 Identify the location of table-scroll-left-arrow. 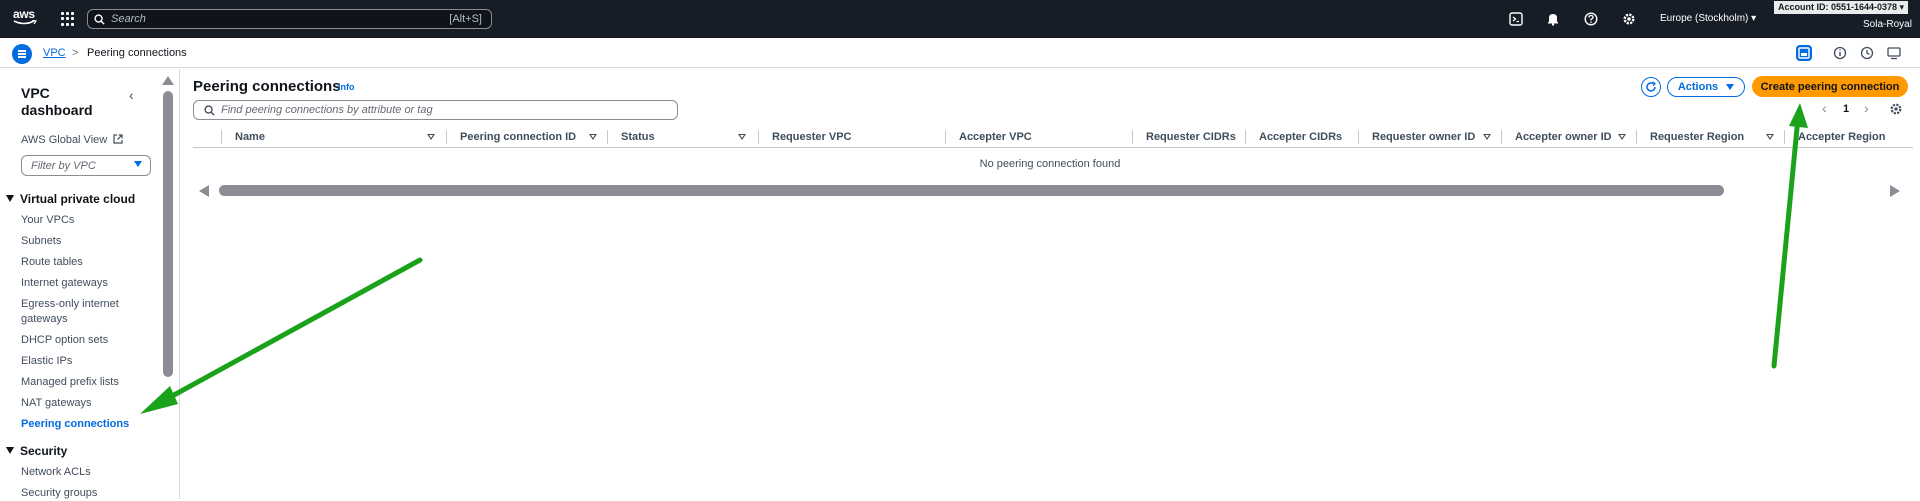
(204, 191).